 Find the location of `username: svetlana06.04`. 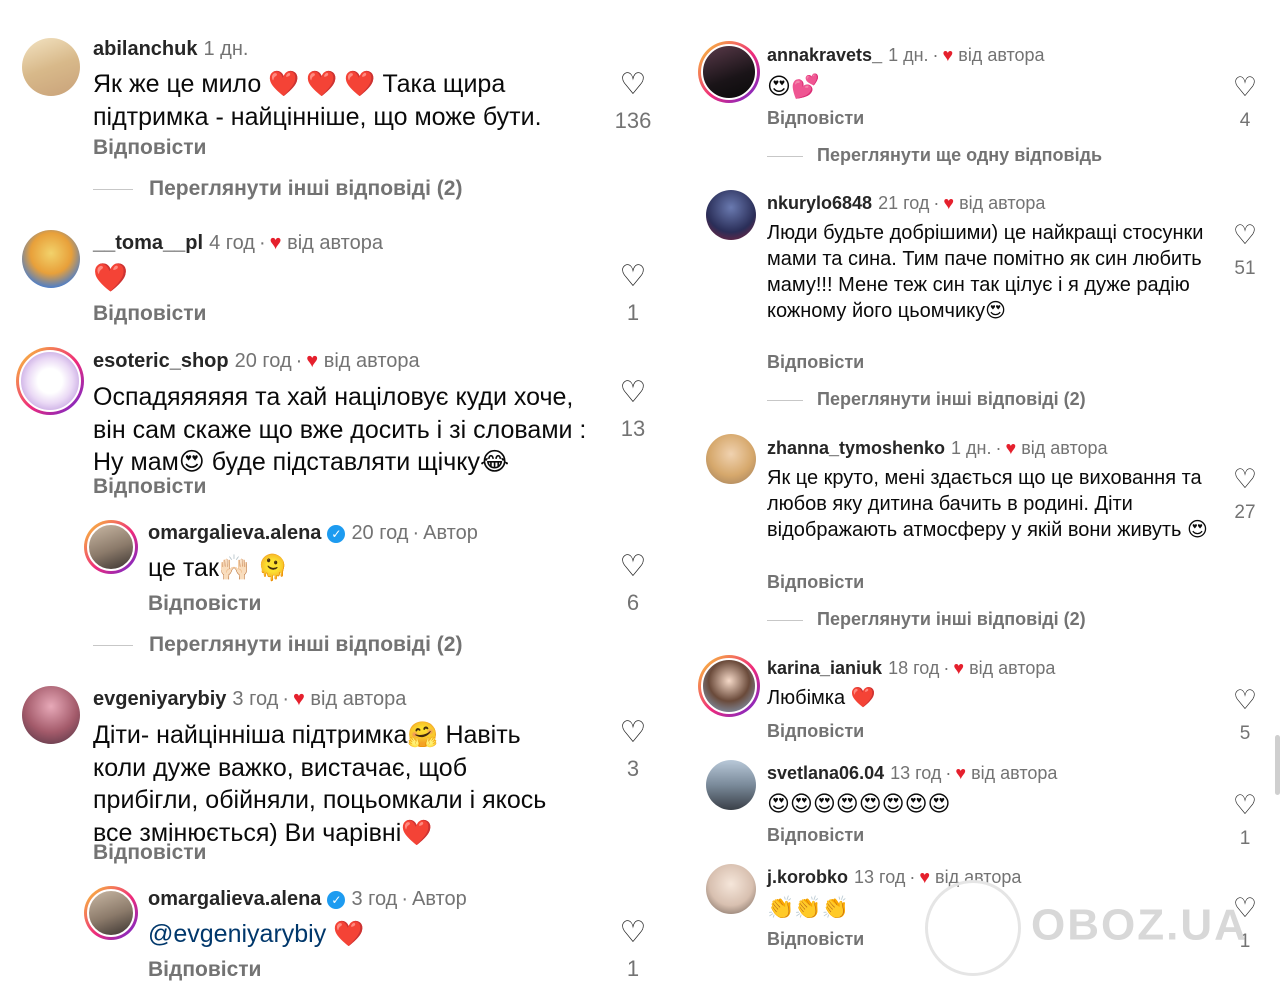

username: svetlana06.04 is located at coordinates (825, 773).